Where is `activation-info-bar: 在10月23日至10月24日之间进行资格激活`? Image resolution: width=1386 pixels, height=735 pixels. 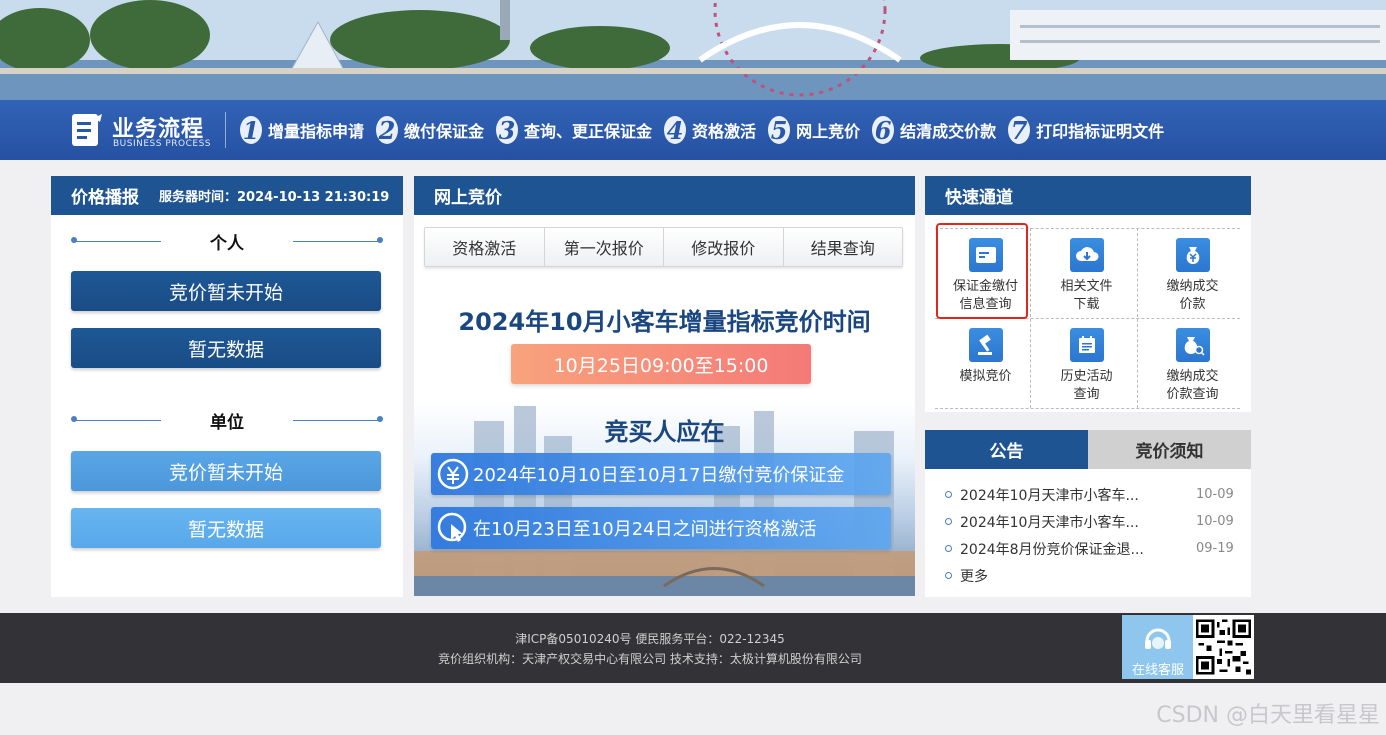
activation-info-bar: 在10月23日至10月24日之间进行资格激活 is located at coordinates (661, 528).